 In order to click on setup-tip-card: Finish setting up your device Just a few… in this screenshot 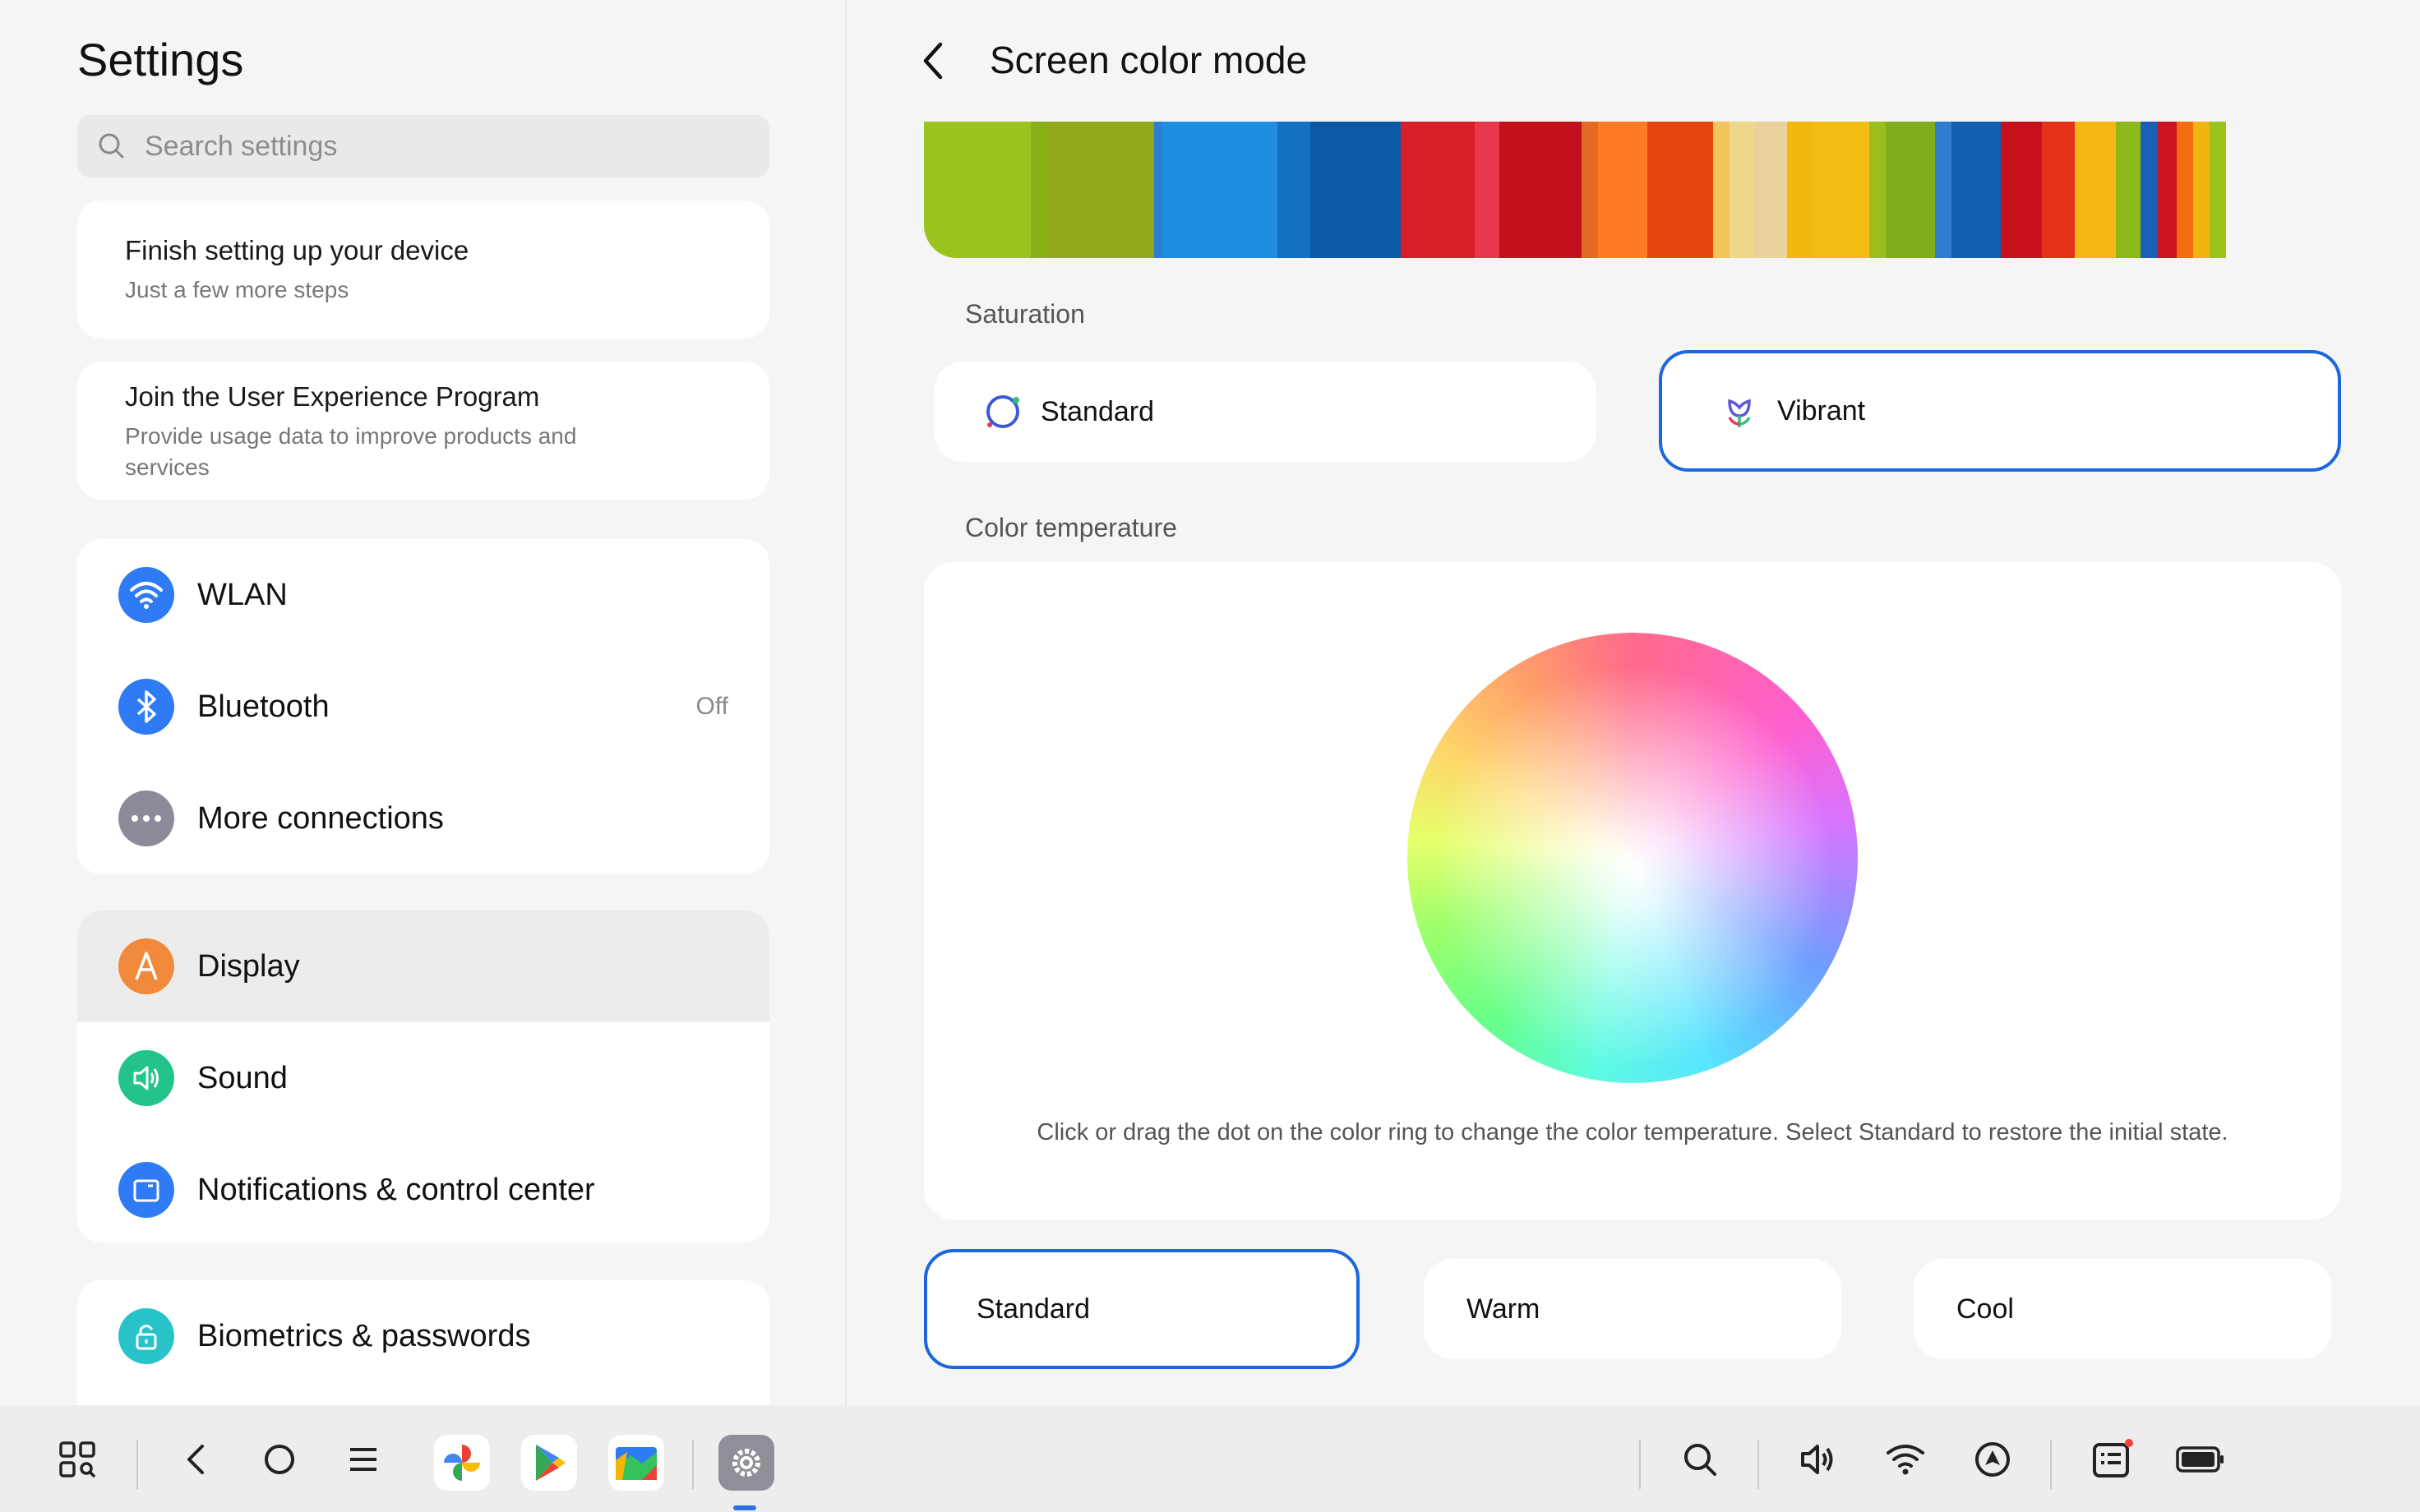, I will do `click(423, 270)`.